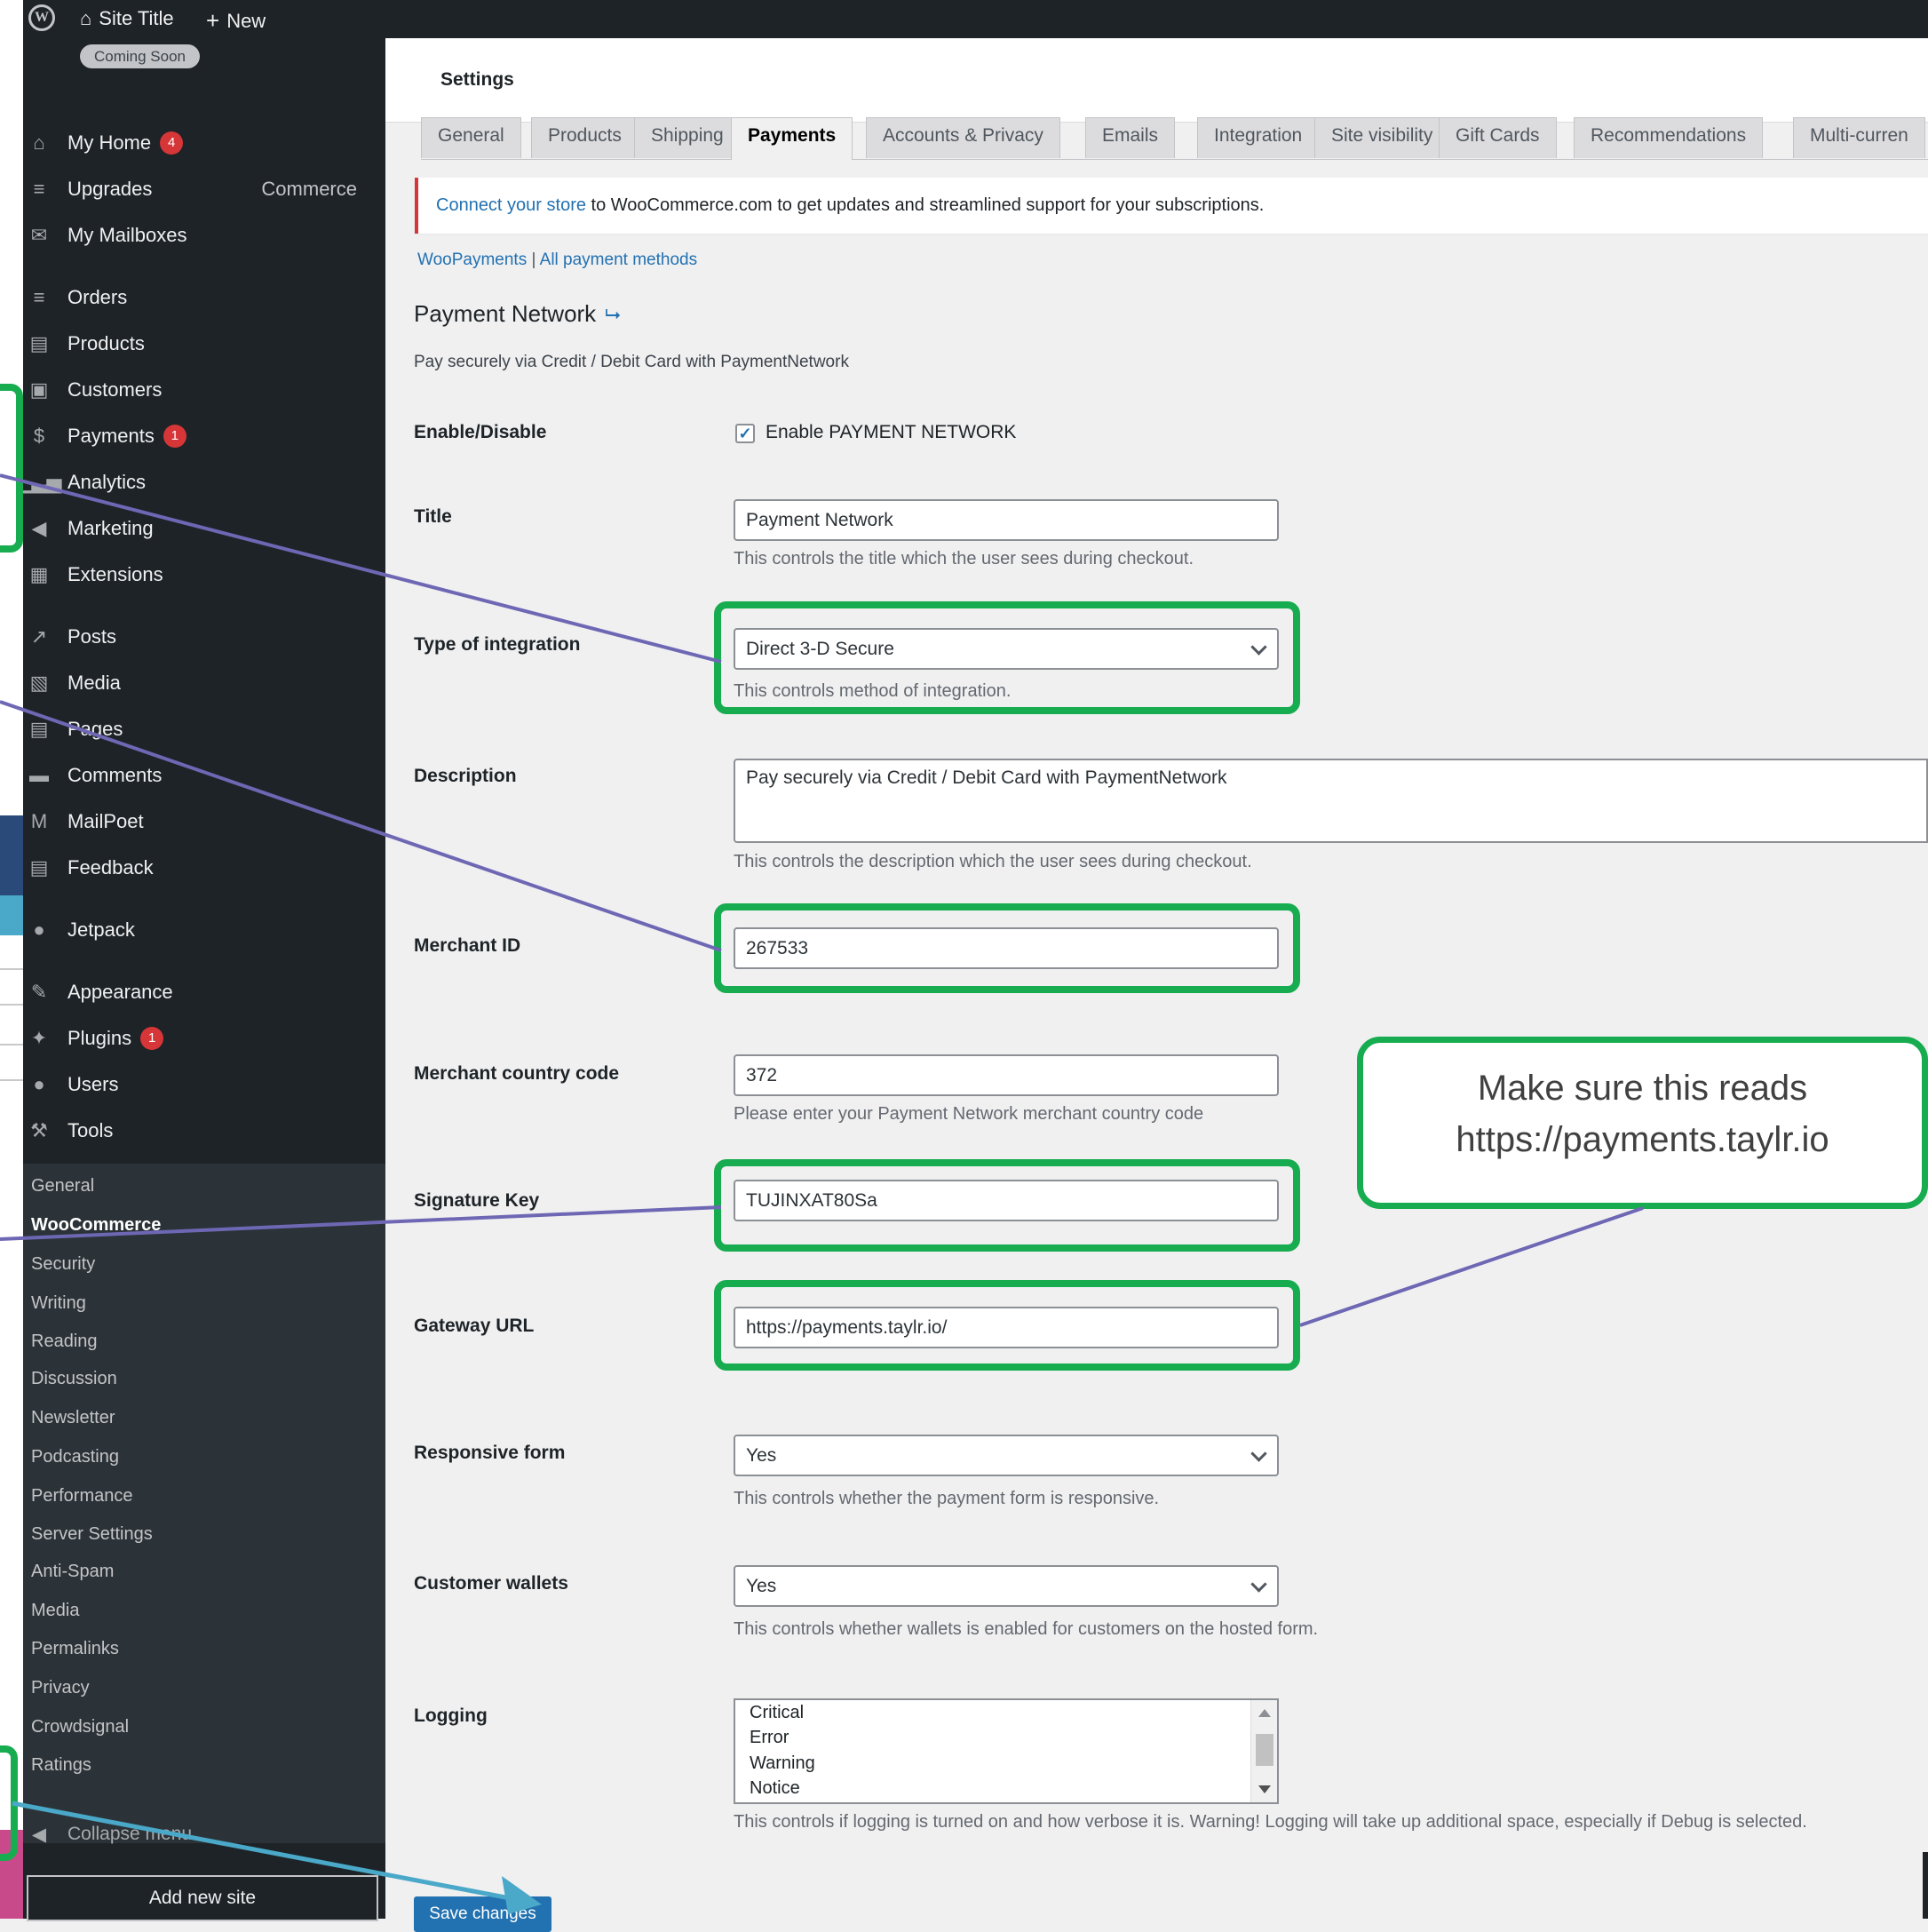 The width and height of the screenshot is (1928, 1932). Describe the element at coordinates (471, 137) in the screenshot. I see `tab-general: General` at that location.